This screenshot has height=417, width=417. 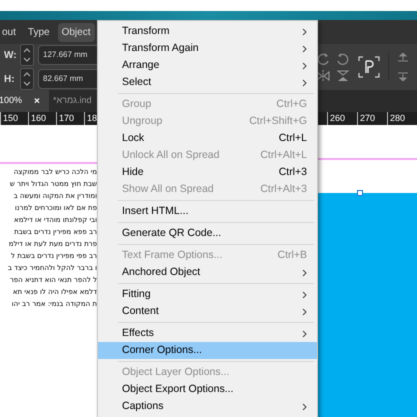 What do you see at coordinates (11, 101) in the screenshot?
I see `tab-label: 100%` at bounding box center [11, 101].